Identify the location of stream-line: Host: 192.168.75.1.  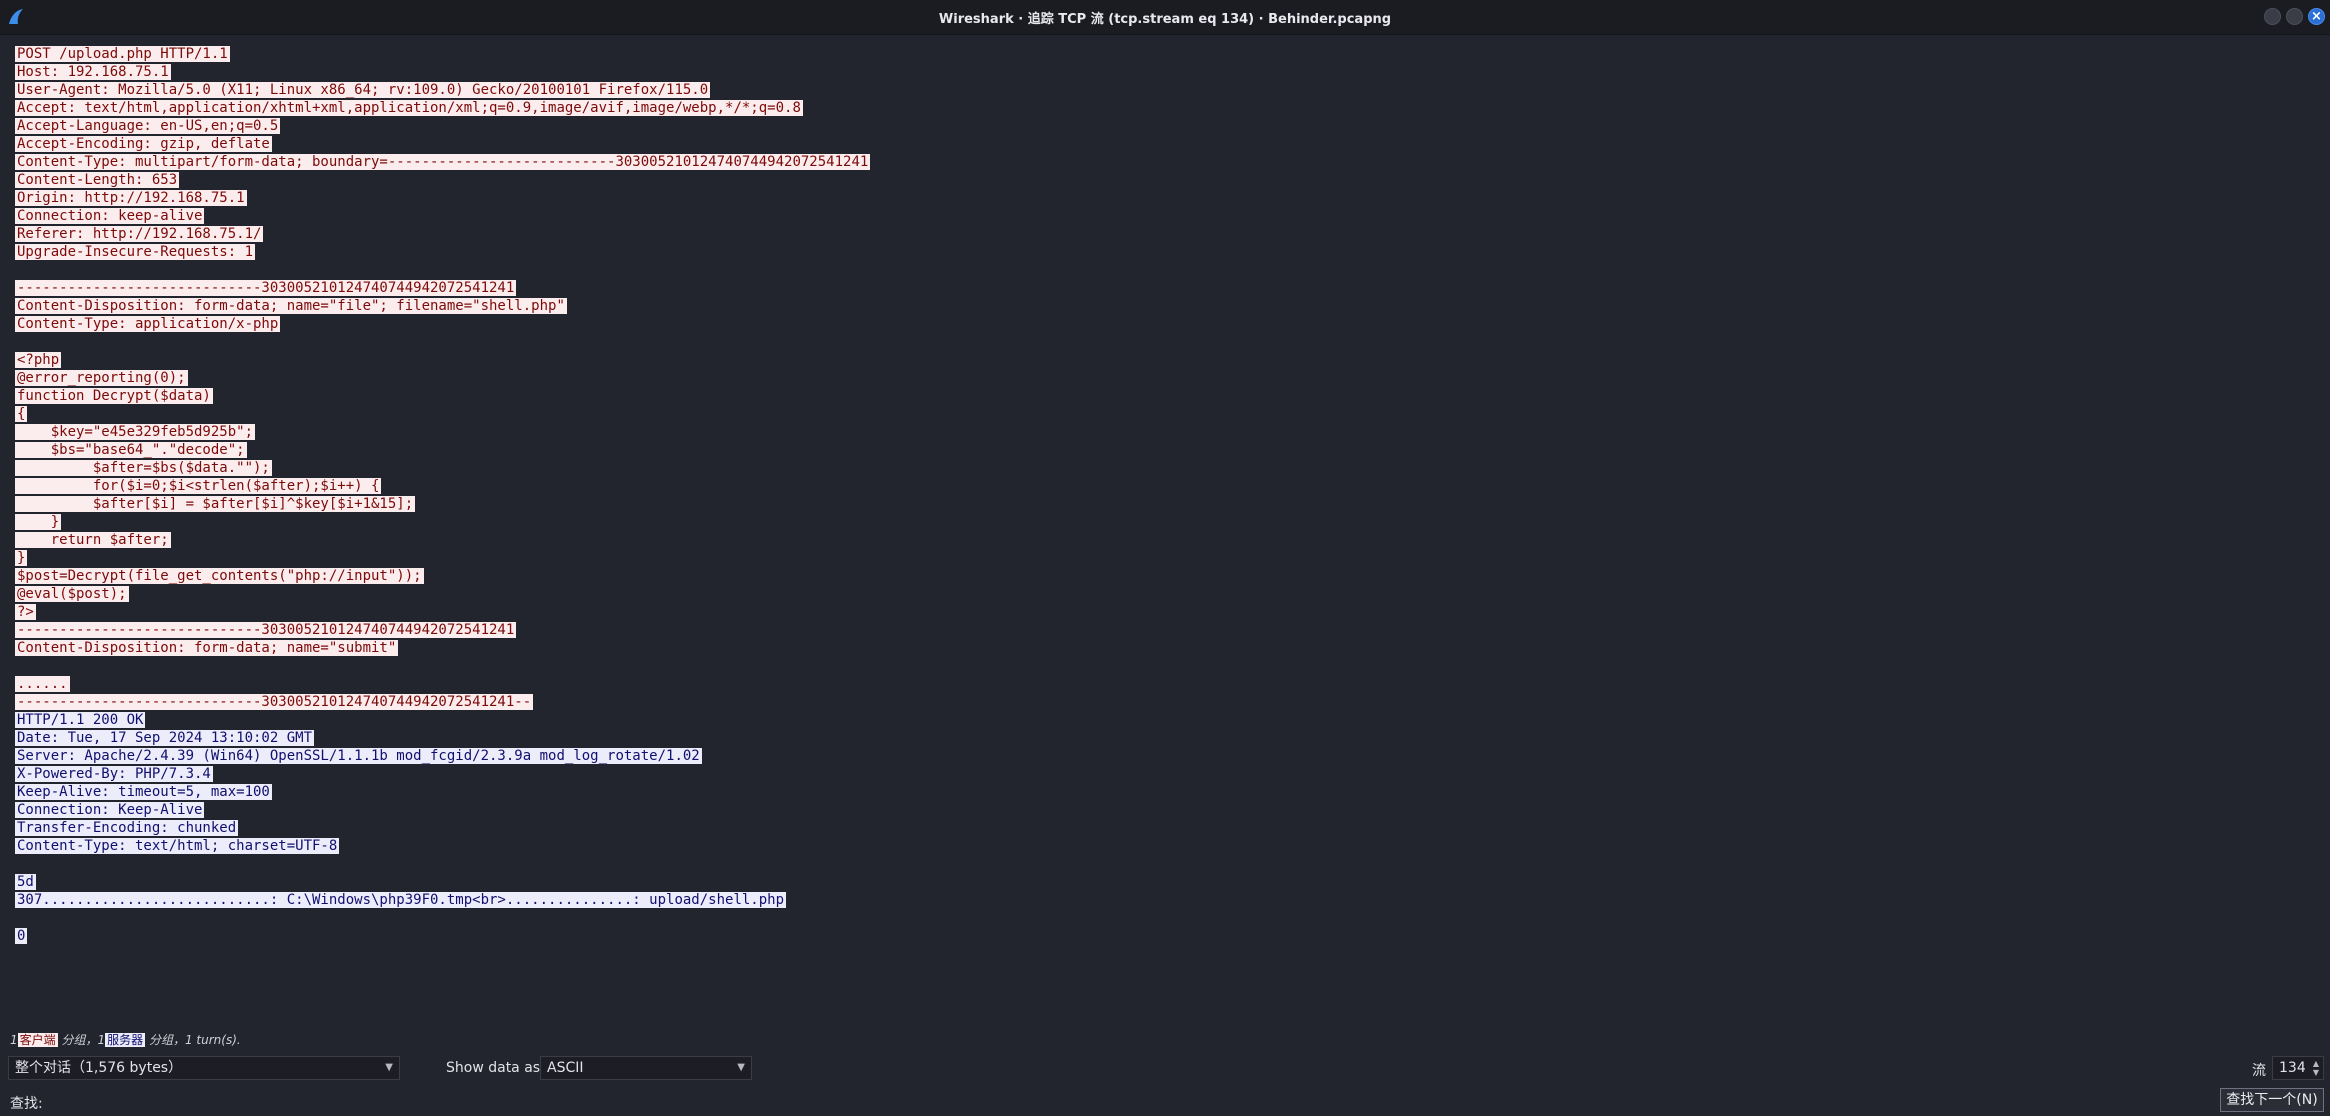
(1166, 72).